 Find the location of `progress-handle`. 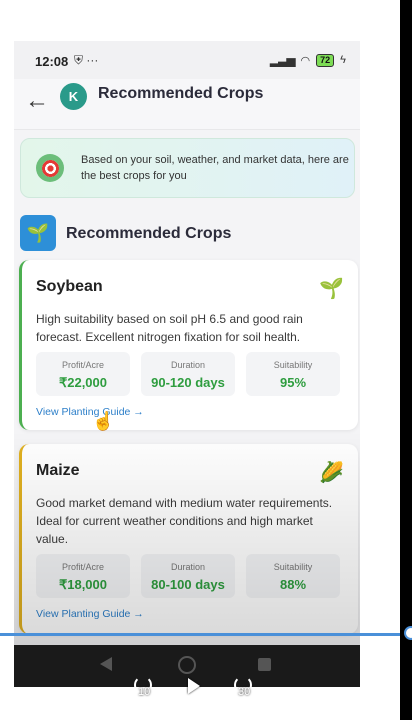

progress-handle is located at coordinates (408, 633).